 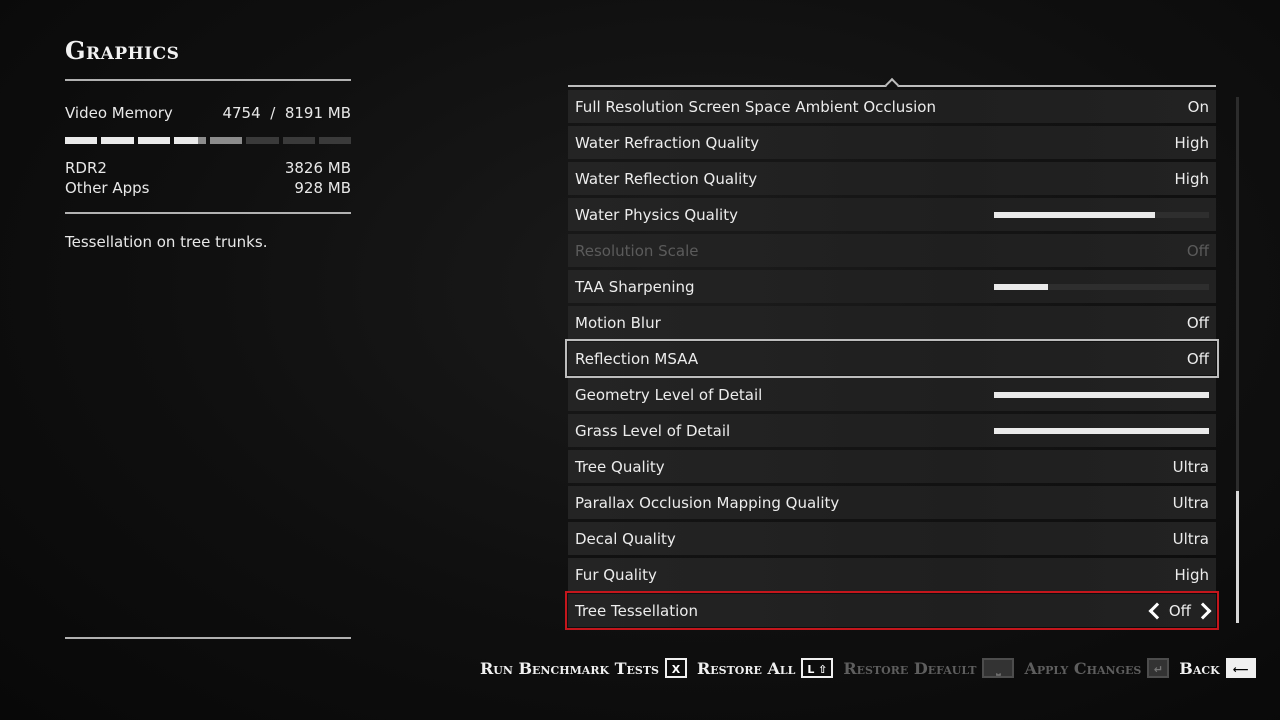 I want to click on setting-row: Fur Quality High, so click(x=892, y=574).